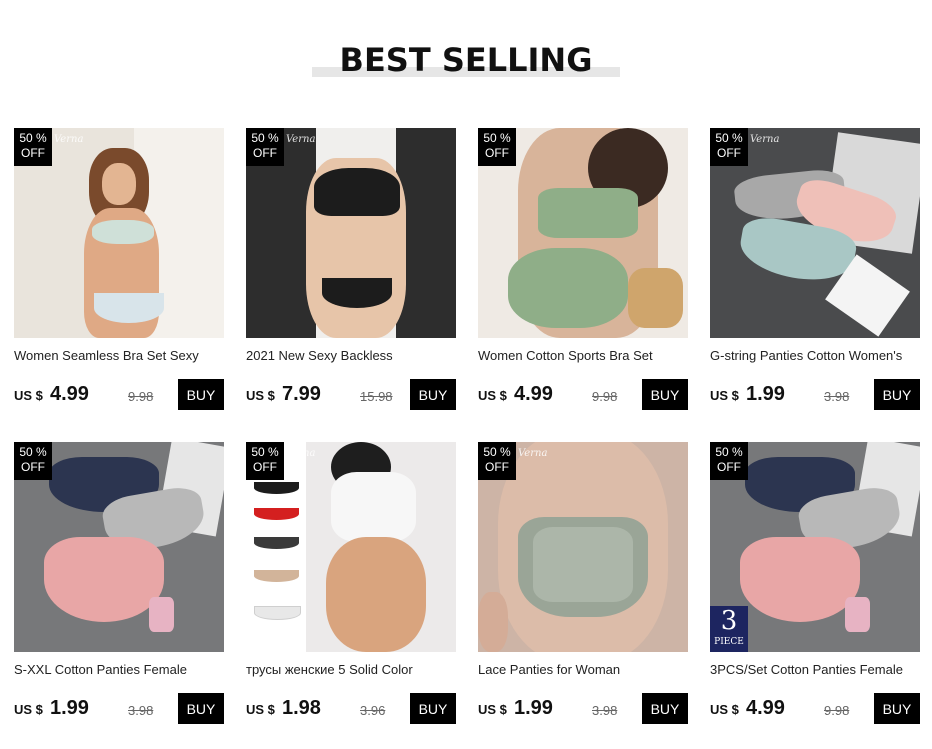 The height and width of the screenshot is (749, 932). What do you see at coordinates (373, 710) in the screenshot?
I see `original-price: 3.96` at bounding box center [373, 710].